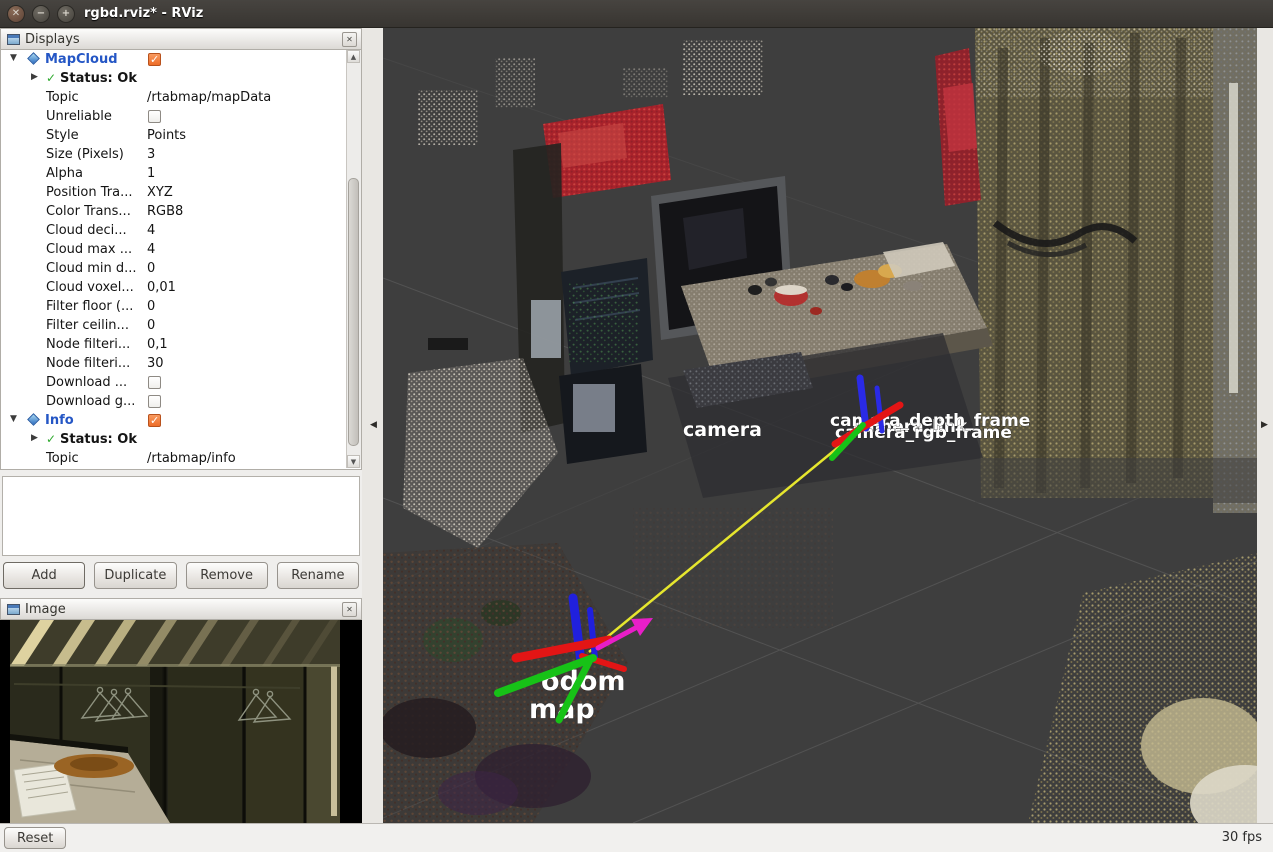 The width and height of the screenshot is (1273, 852). I want to click on tree-row-topic-mapcloud: Topic /rtabmap/mapData, so click(181, 97).